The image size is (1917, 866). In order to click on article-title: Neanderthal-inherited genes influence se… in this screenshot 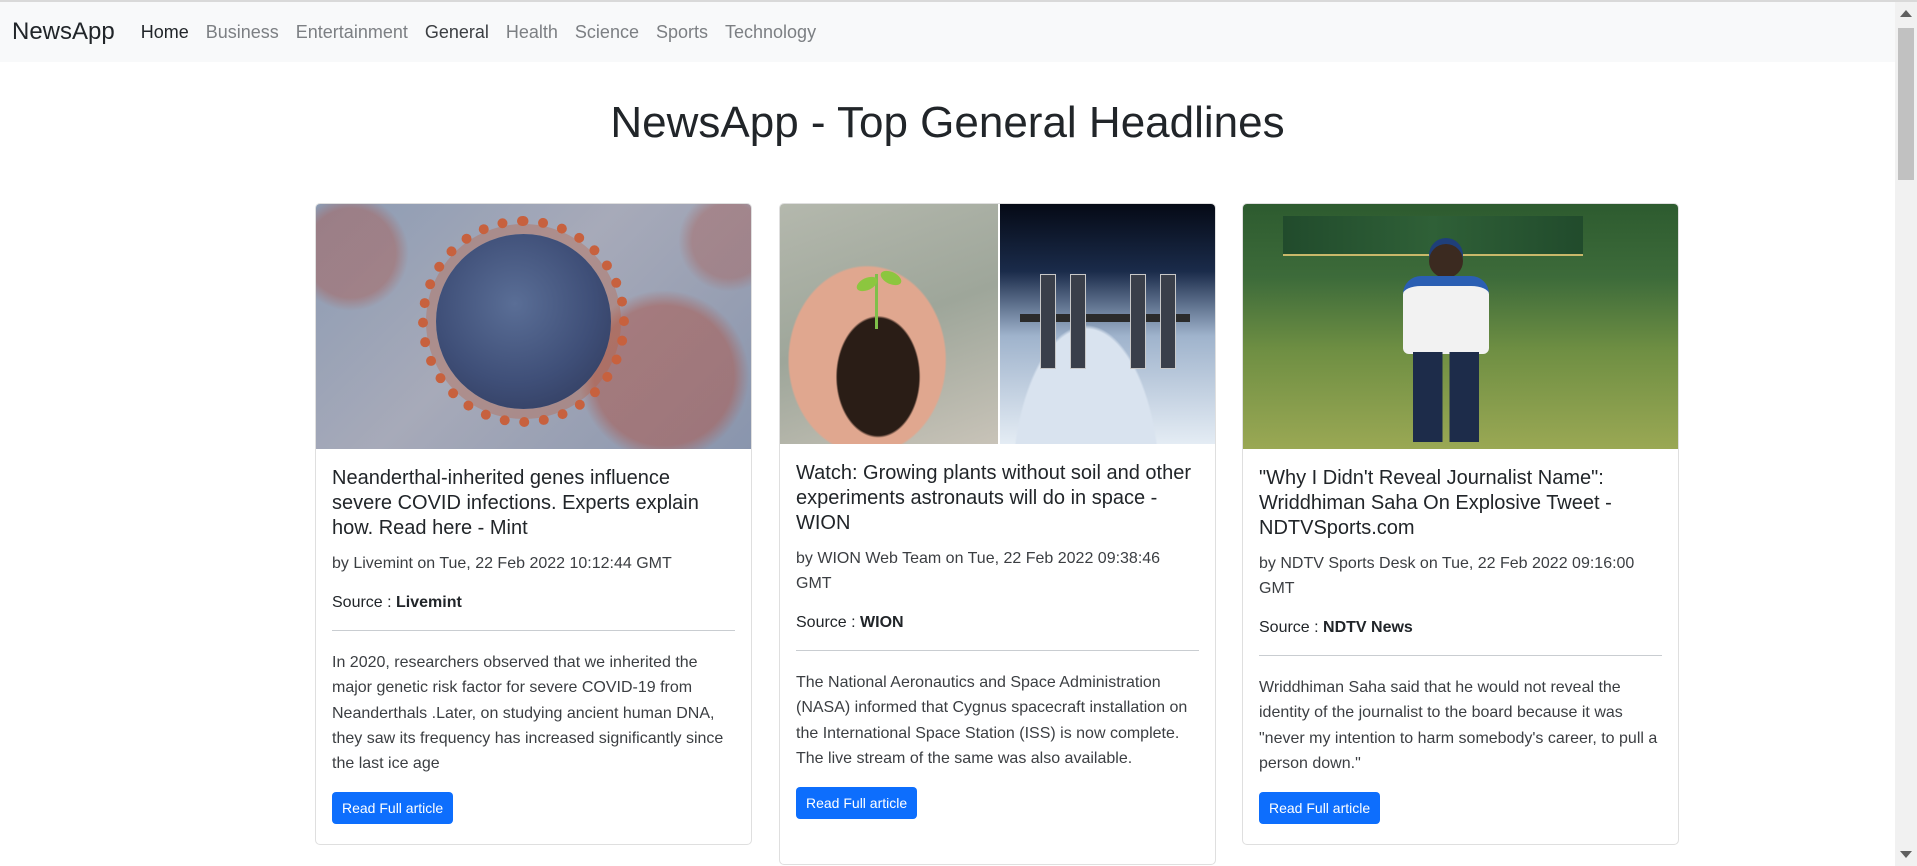, I will do `click(515, 503)`.